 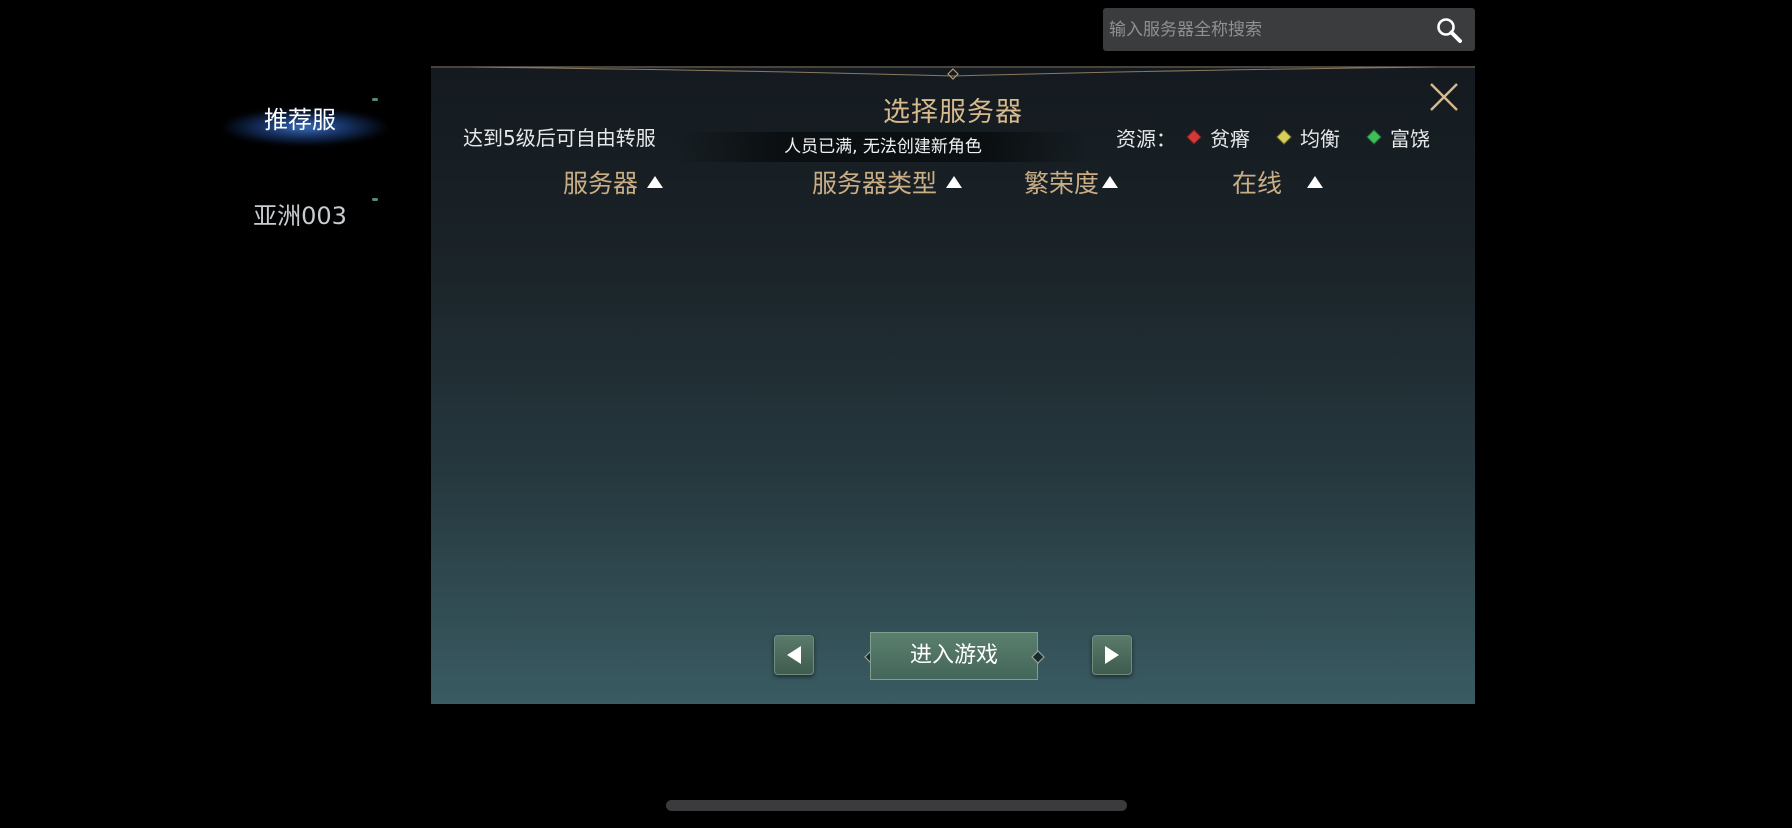 What do you see at coordinates (1320, 138) in the screenshot?
I see `legend-label: 均衡` at bounding box center [1320, 138].